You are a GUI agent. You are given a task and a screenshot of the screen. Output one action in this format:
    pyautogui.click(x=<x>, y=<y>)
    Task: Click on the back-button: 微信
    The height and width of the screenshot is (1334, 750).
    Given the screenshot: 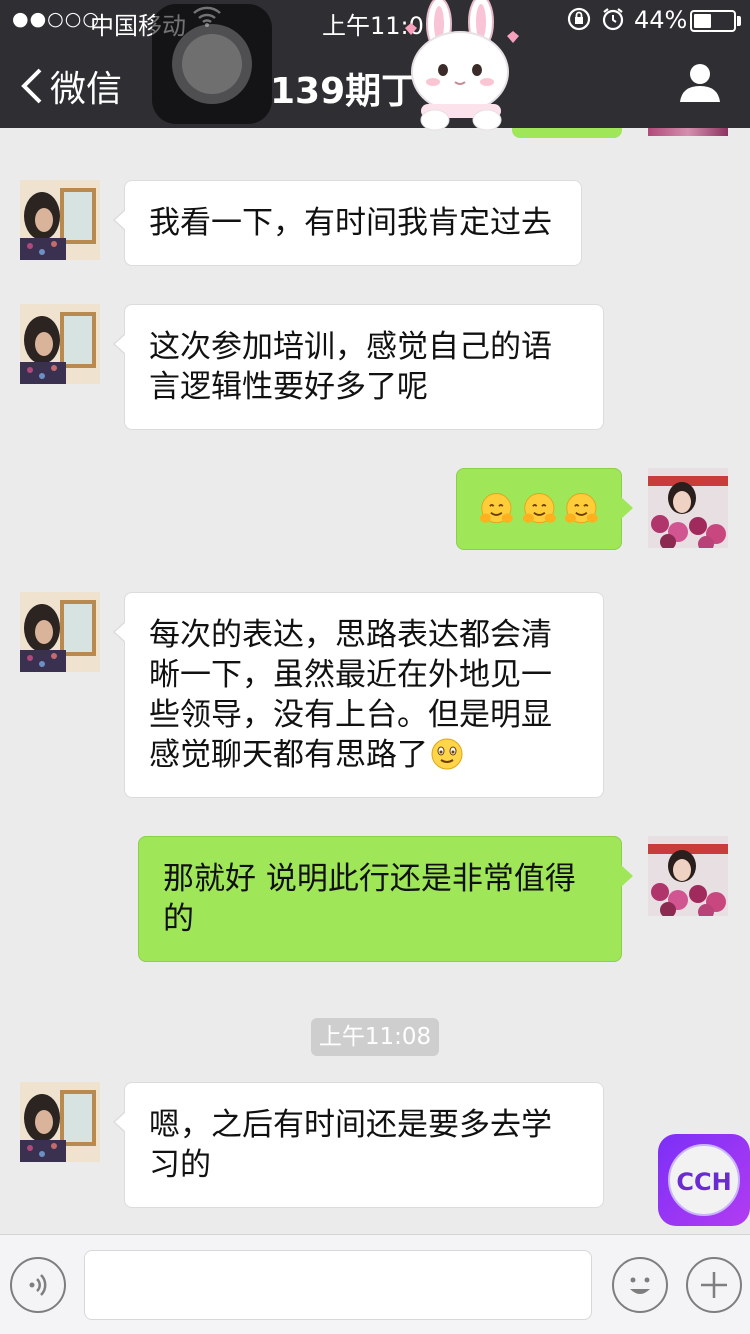 What is the action you would take?
    pyautogui.click(x=70, y=86)
    